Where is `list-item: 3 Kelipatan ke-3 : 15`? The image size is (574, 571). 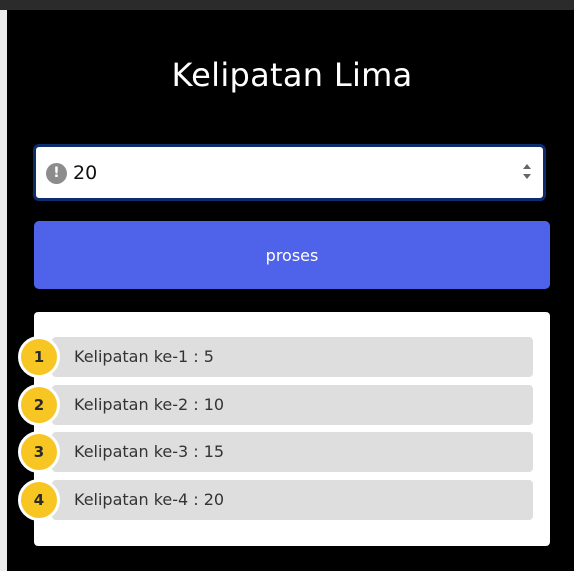 list-item: 3 Kelipatan ke-3 : 15 is located at coordinates (275, 452).